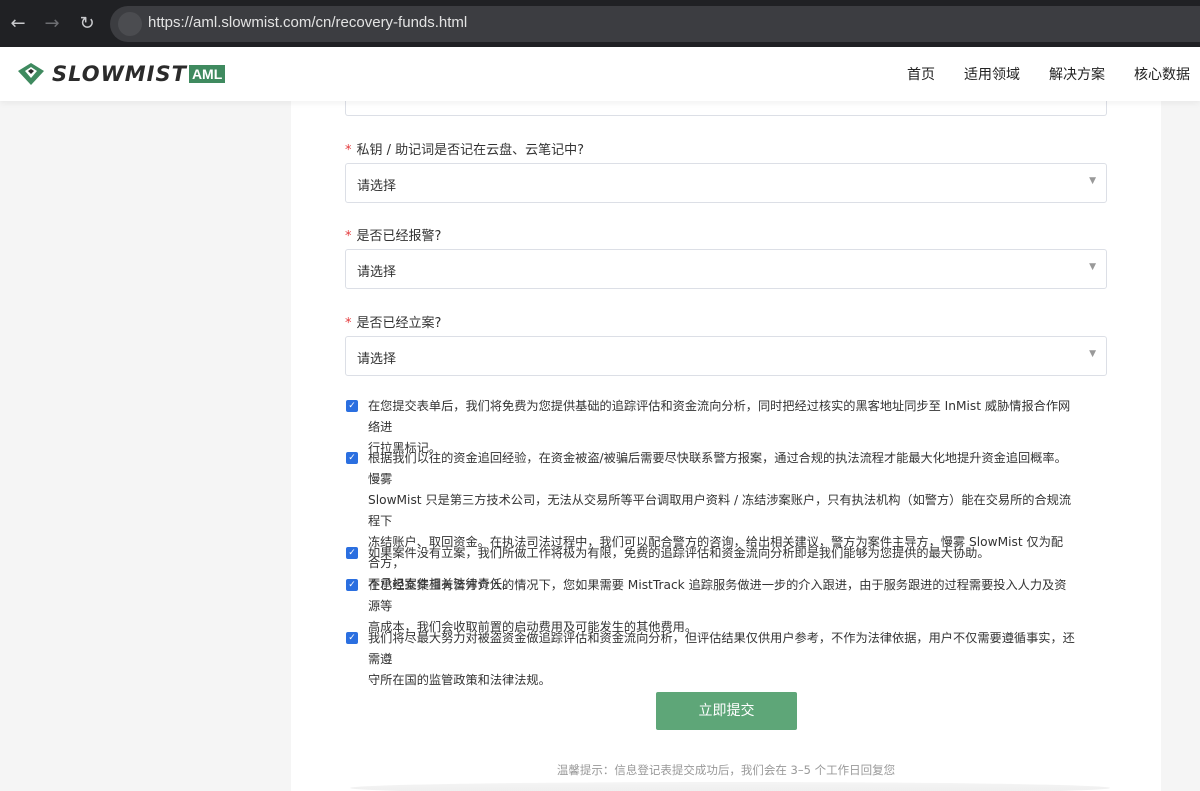  I want to click on nav-core-data: 核心数据, so click(1162, 74).